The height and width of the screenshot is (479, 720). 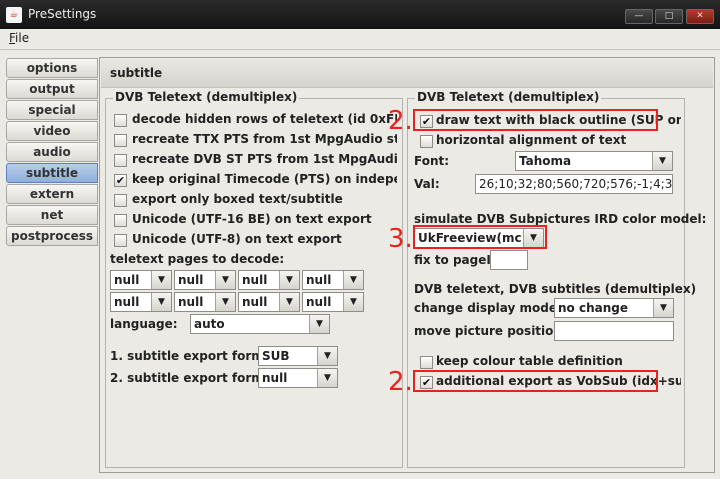 What do you see at coordinates (19, 38) in the screenshot?
I see `menu-file: File` at bounding box center [19, 38].